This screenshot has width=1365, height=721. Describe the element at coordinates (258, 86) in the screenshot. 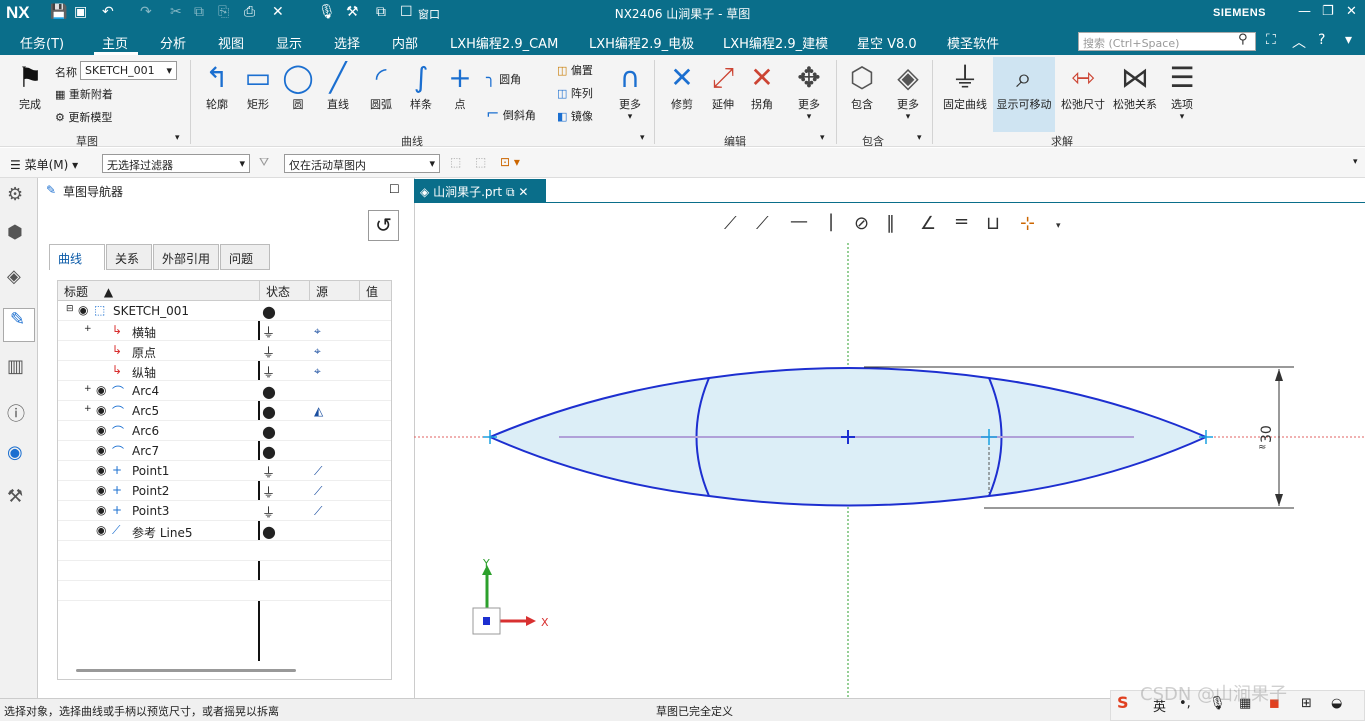

I see `rectangle-button: ▭ 矩形` at that location.